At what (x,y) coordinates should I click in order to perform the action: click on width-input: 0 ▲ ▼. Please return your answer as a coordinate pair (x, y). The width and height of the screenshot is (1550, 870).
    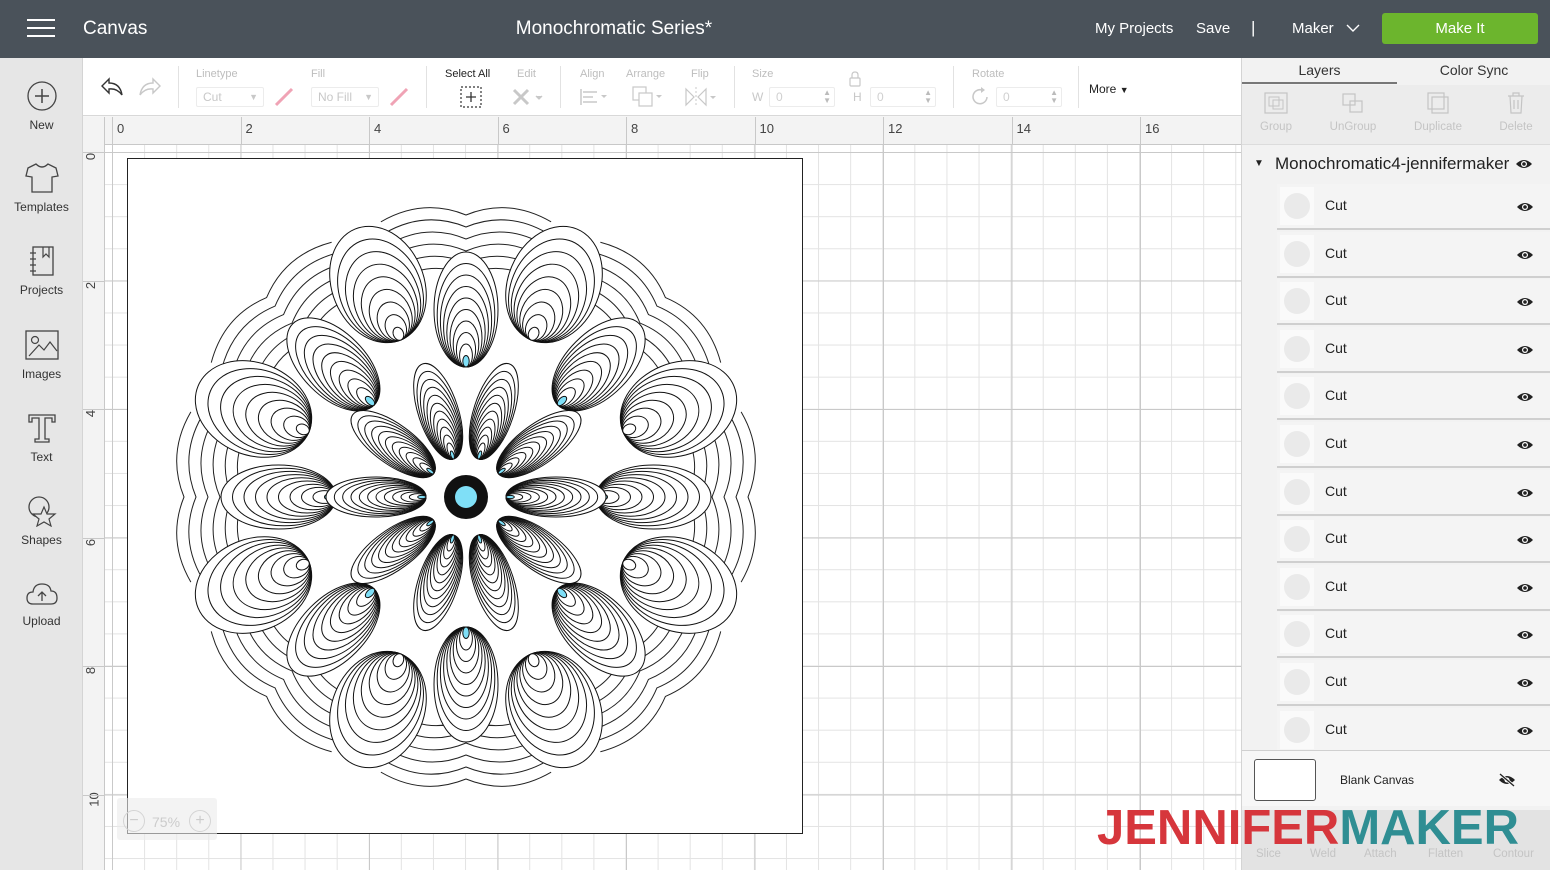
    Looking at the image, I should click on (802, 97).